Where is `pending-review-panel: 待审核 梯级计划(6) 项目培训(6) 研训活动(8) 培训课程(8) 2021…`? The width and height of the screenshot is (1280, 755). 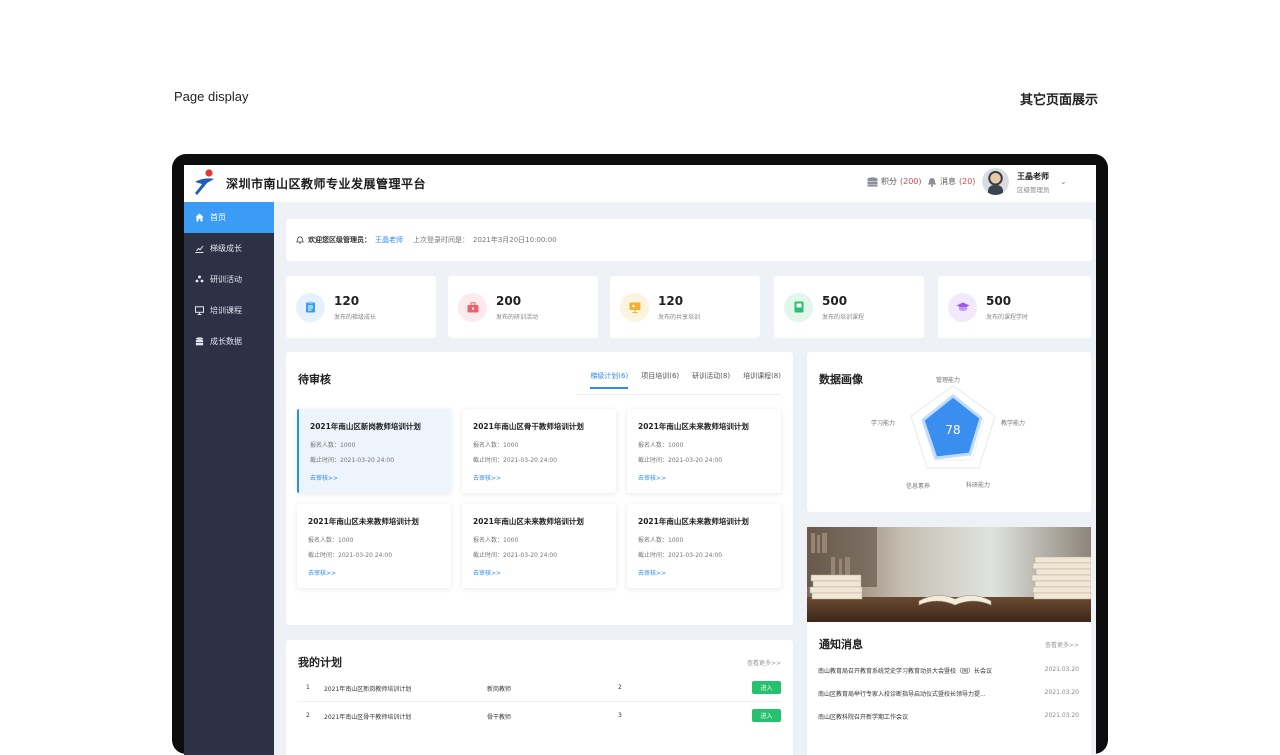 pending-review-panel: 待审核 梯级计划(6) 项目培训(6) 研训活动(8) 培训课程(8) 2021… is located at coordinates (539, 488).